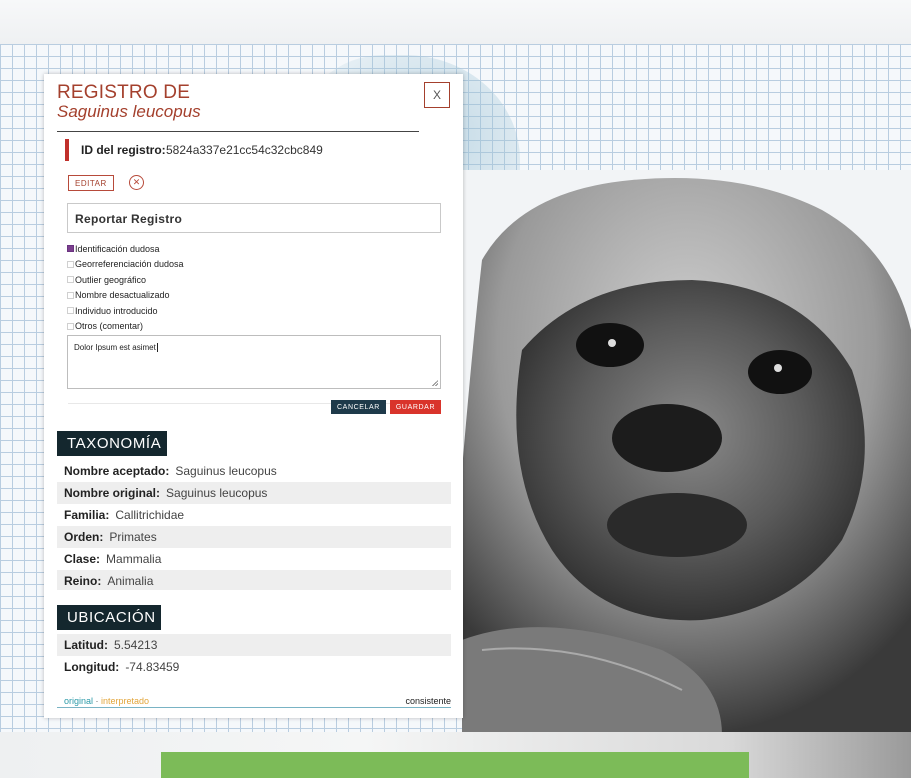 Image resolution: width=911 pixels, height=778 pixels. What do you see at coordinates (92, 667) in the screenshot?
I see `row-label: Longitud:` at bounding box center [92, 667].